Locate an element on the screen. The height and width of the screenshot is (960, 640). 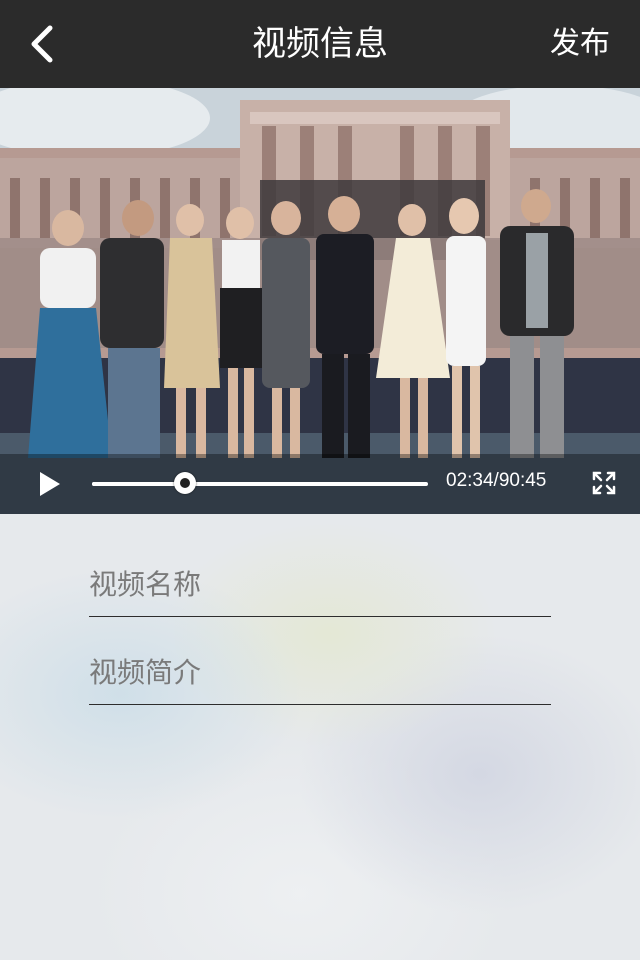
navigation-bar: 视频信息 发布 is located at coordinates (320, 44).